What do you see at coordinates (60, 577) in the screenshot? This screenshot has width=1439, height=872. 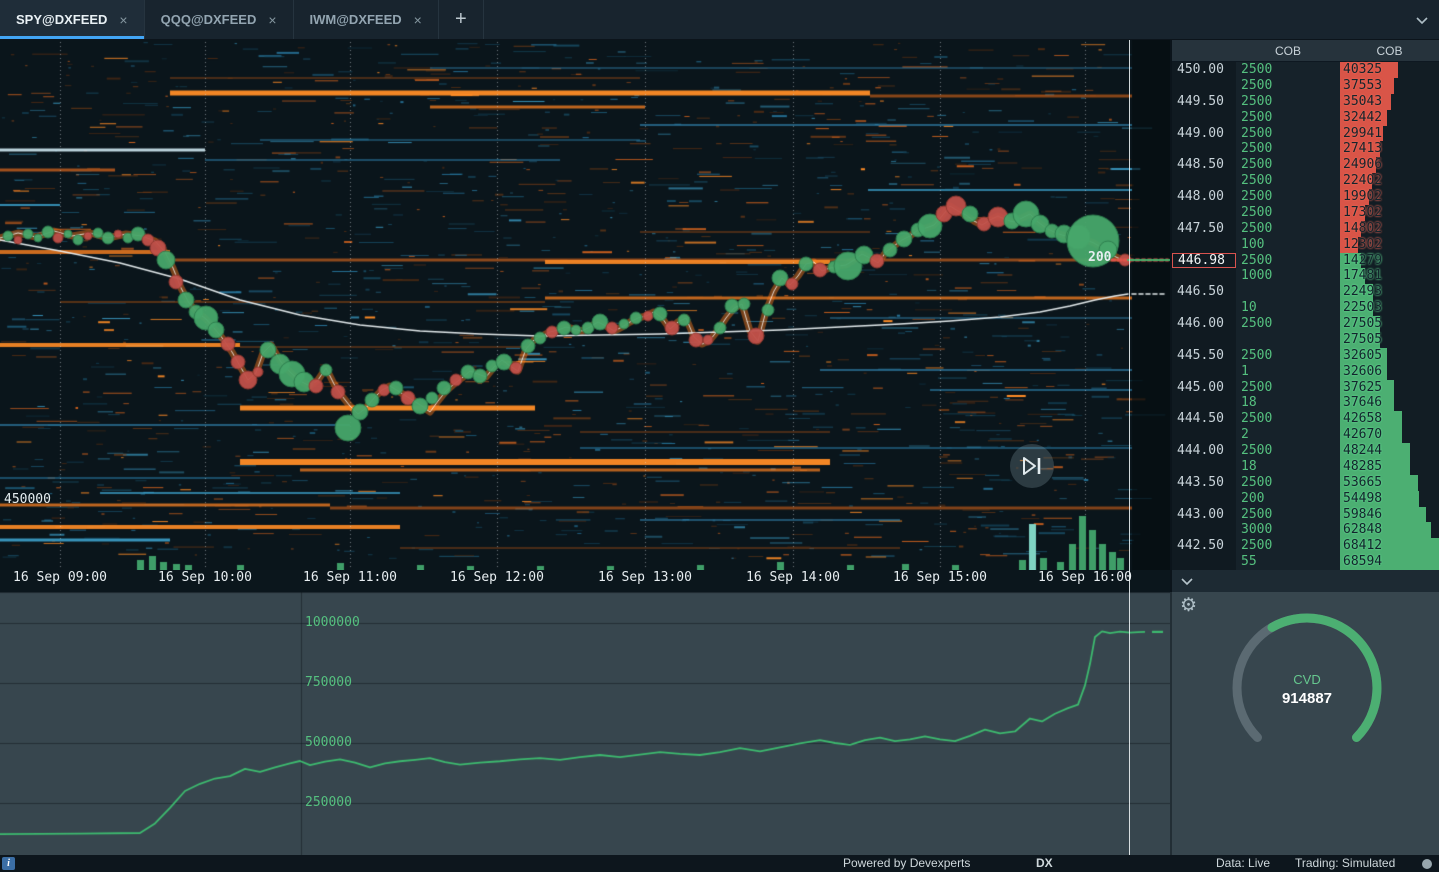 I see `time-axis-label: 16 Sep 09:00` at bounding box center [60, 577].